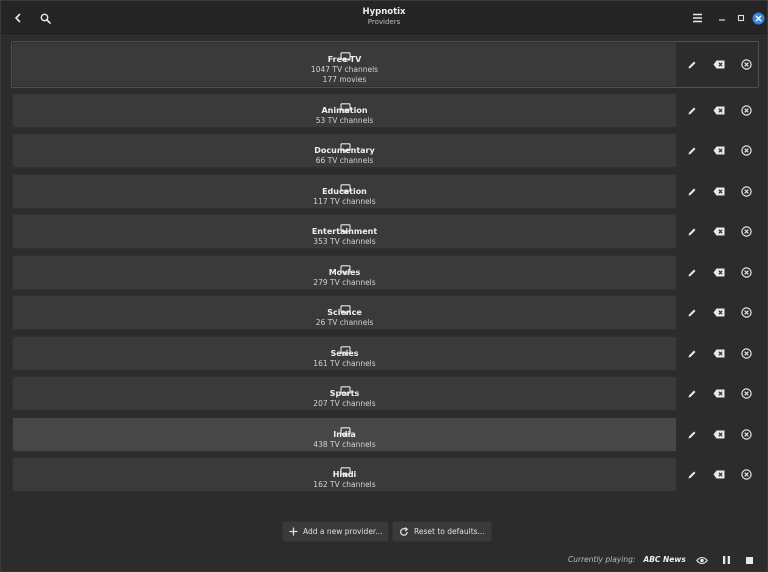 The height and width of the screenshot is (572, 768). Describe the element at coordinates (293, 531) in the screenshot. I see `plus-icon` at that location.